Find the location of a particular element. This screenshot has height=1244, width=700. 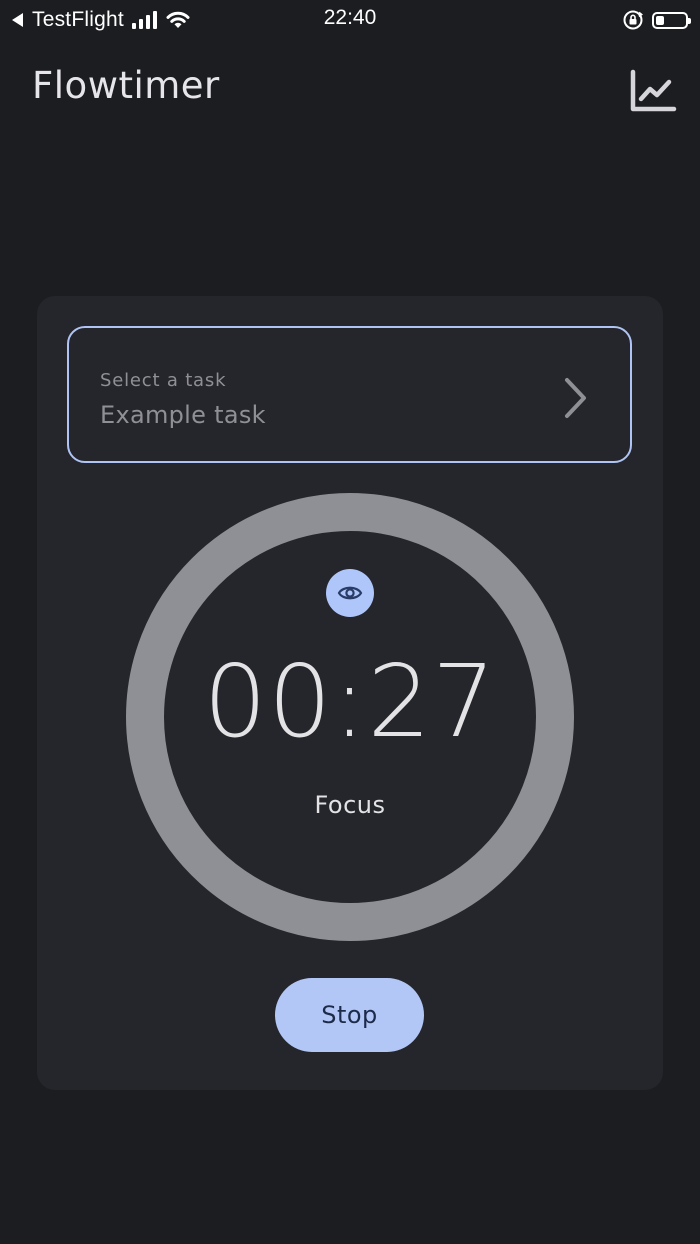

clock: 22:40 is located at coordinates (350, 17).